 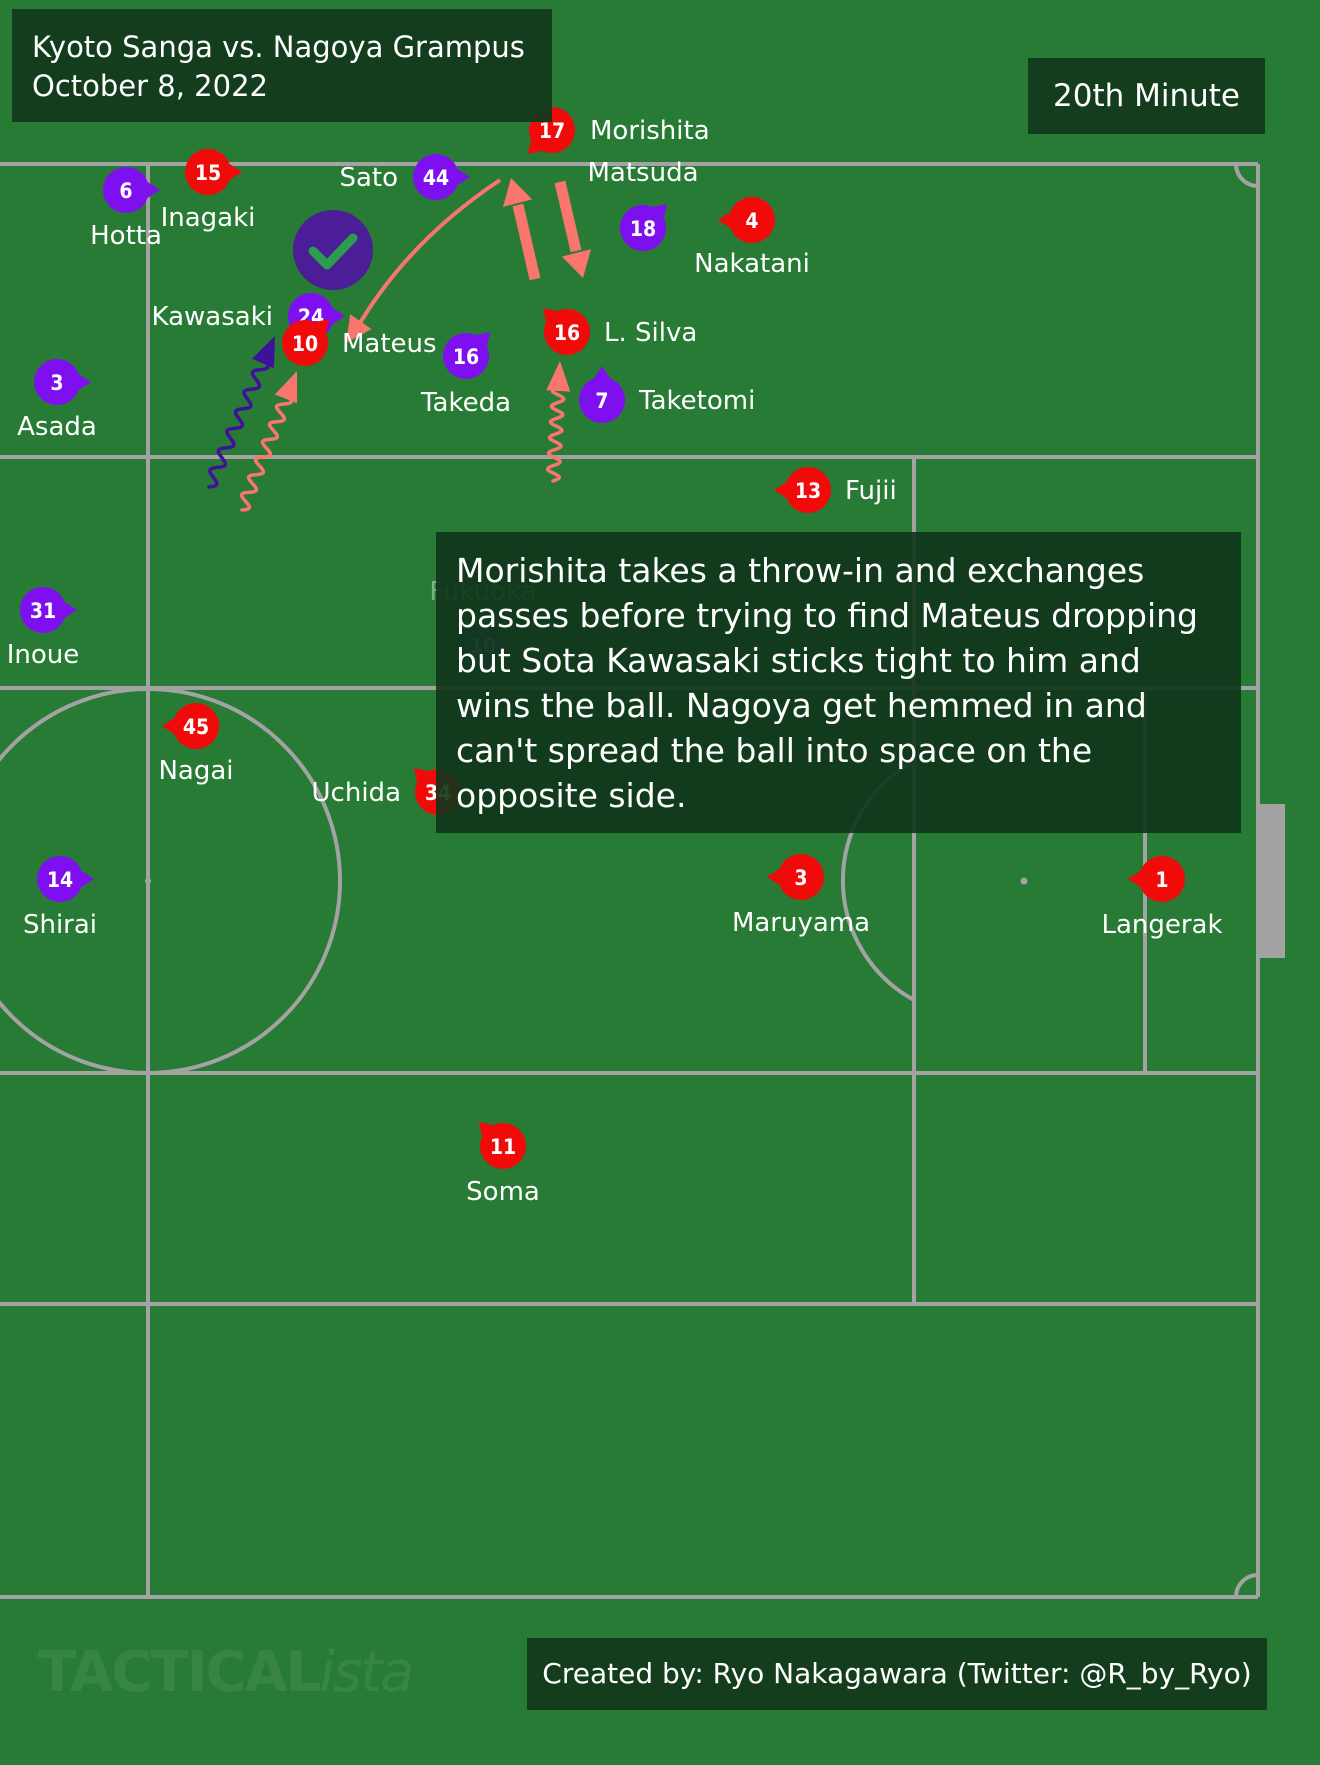 What do you see at coordinates (60, 880) in the screenshot?
I see `player-number: 14` at bounding box center [60, 880].